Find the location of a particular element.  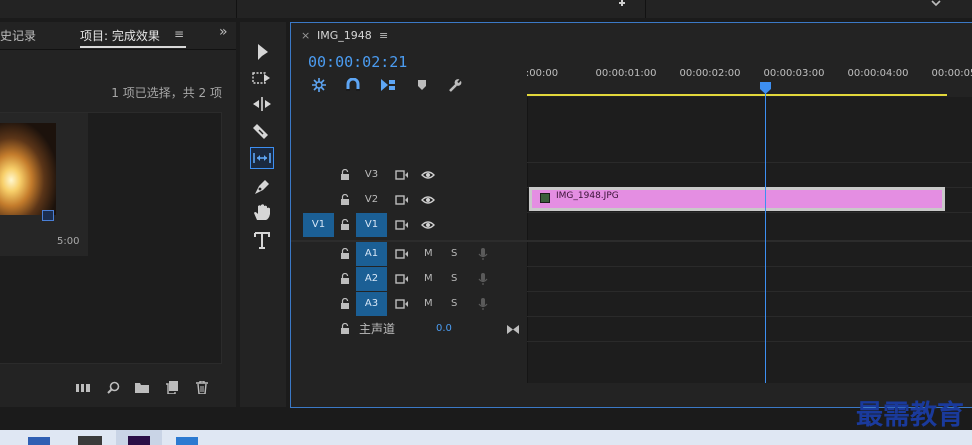

ruler-tick-label: 00:00:04:00 is located at coordinates (878, 73).